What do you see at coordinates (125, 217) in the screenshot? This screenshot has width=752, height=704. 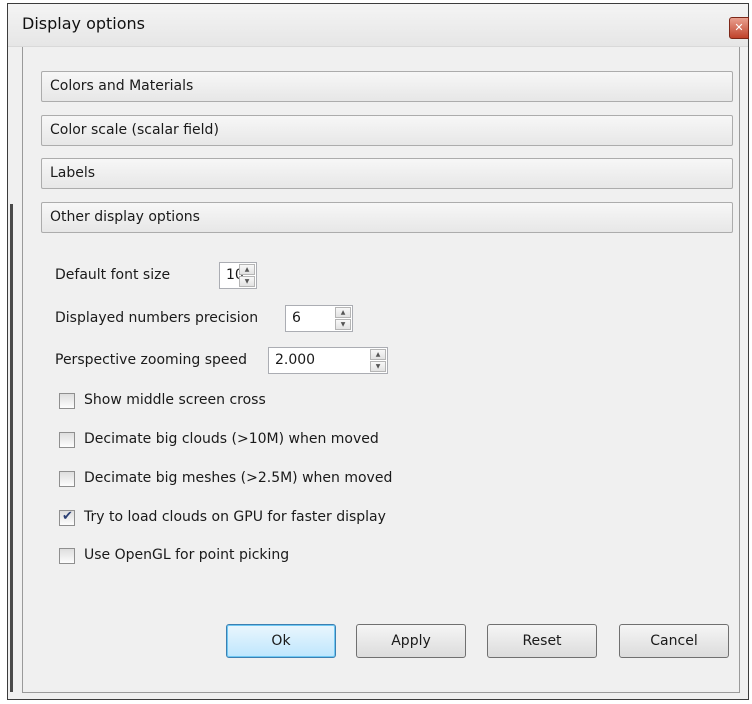 I see `section-label: Other display options` at bounding box center [125, 217].